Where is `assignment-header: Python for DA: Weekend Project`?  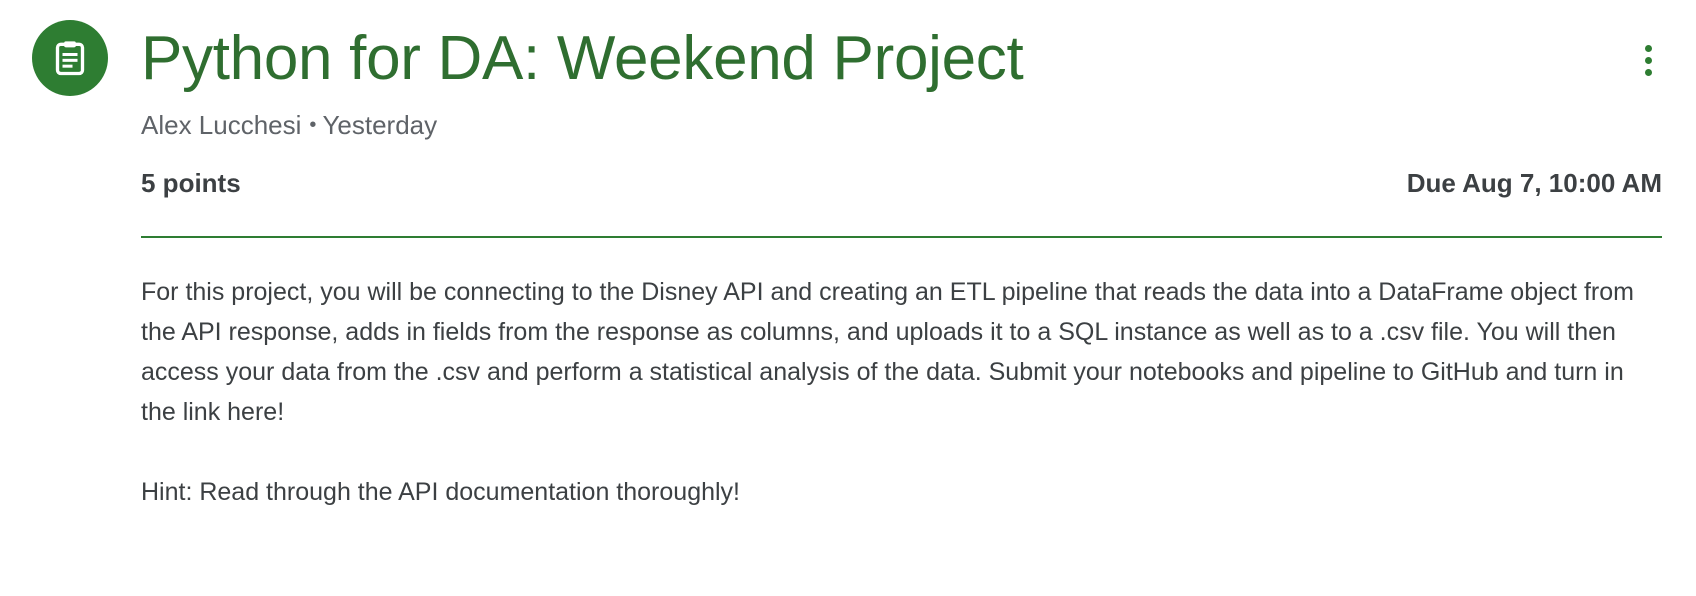
assignment-header: Python for DA: Weekend Project is located at coordinates (901, 59).